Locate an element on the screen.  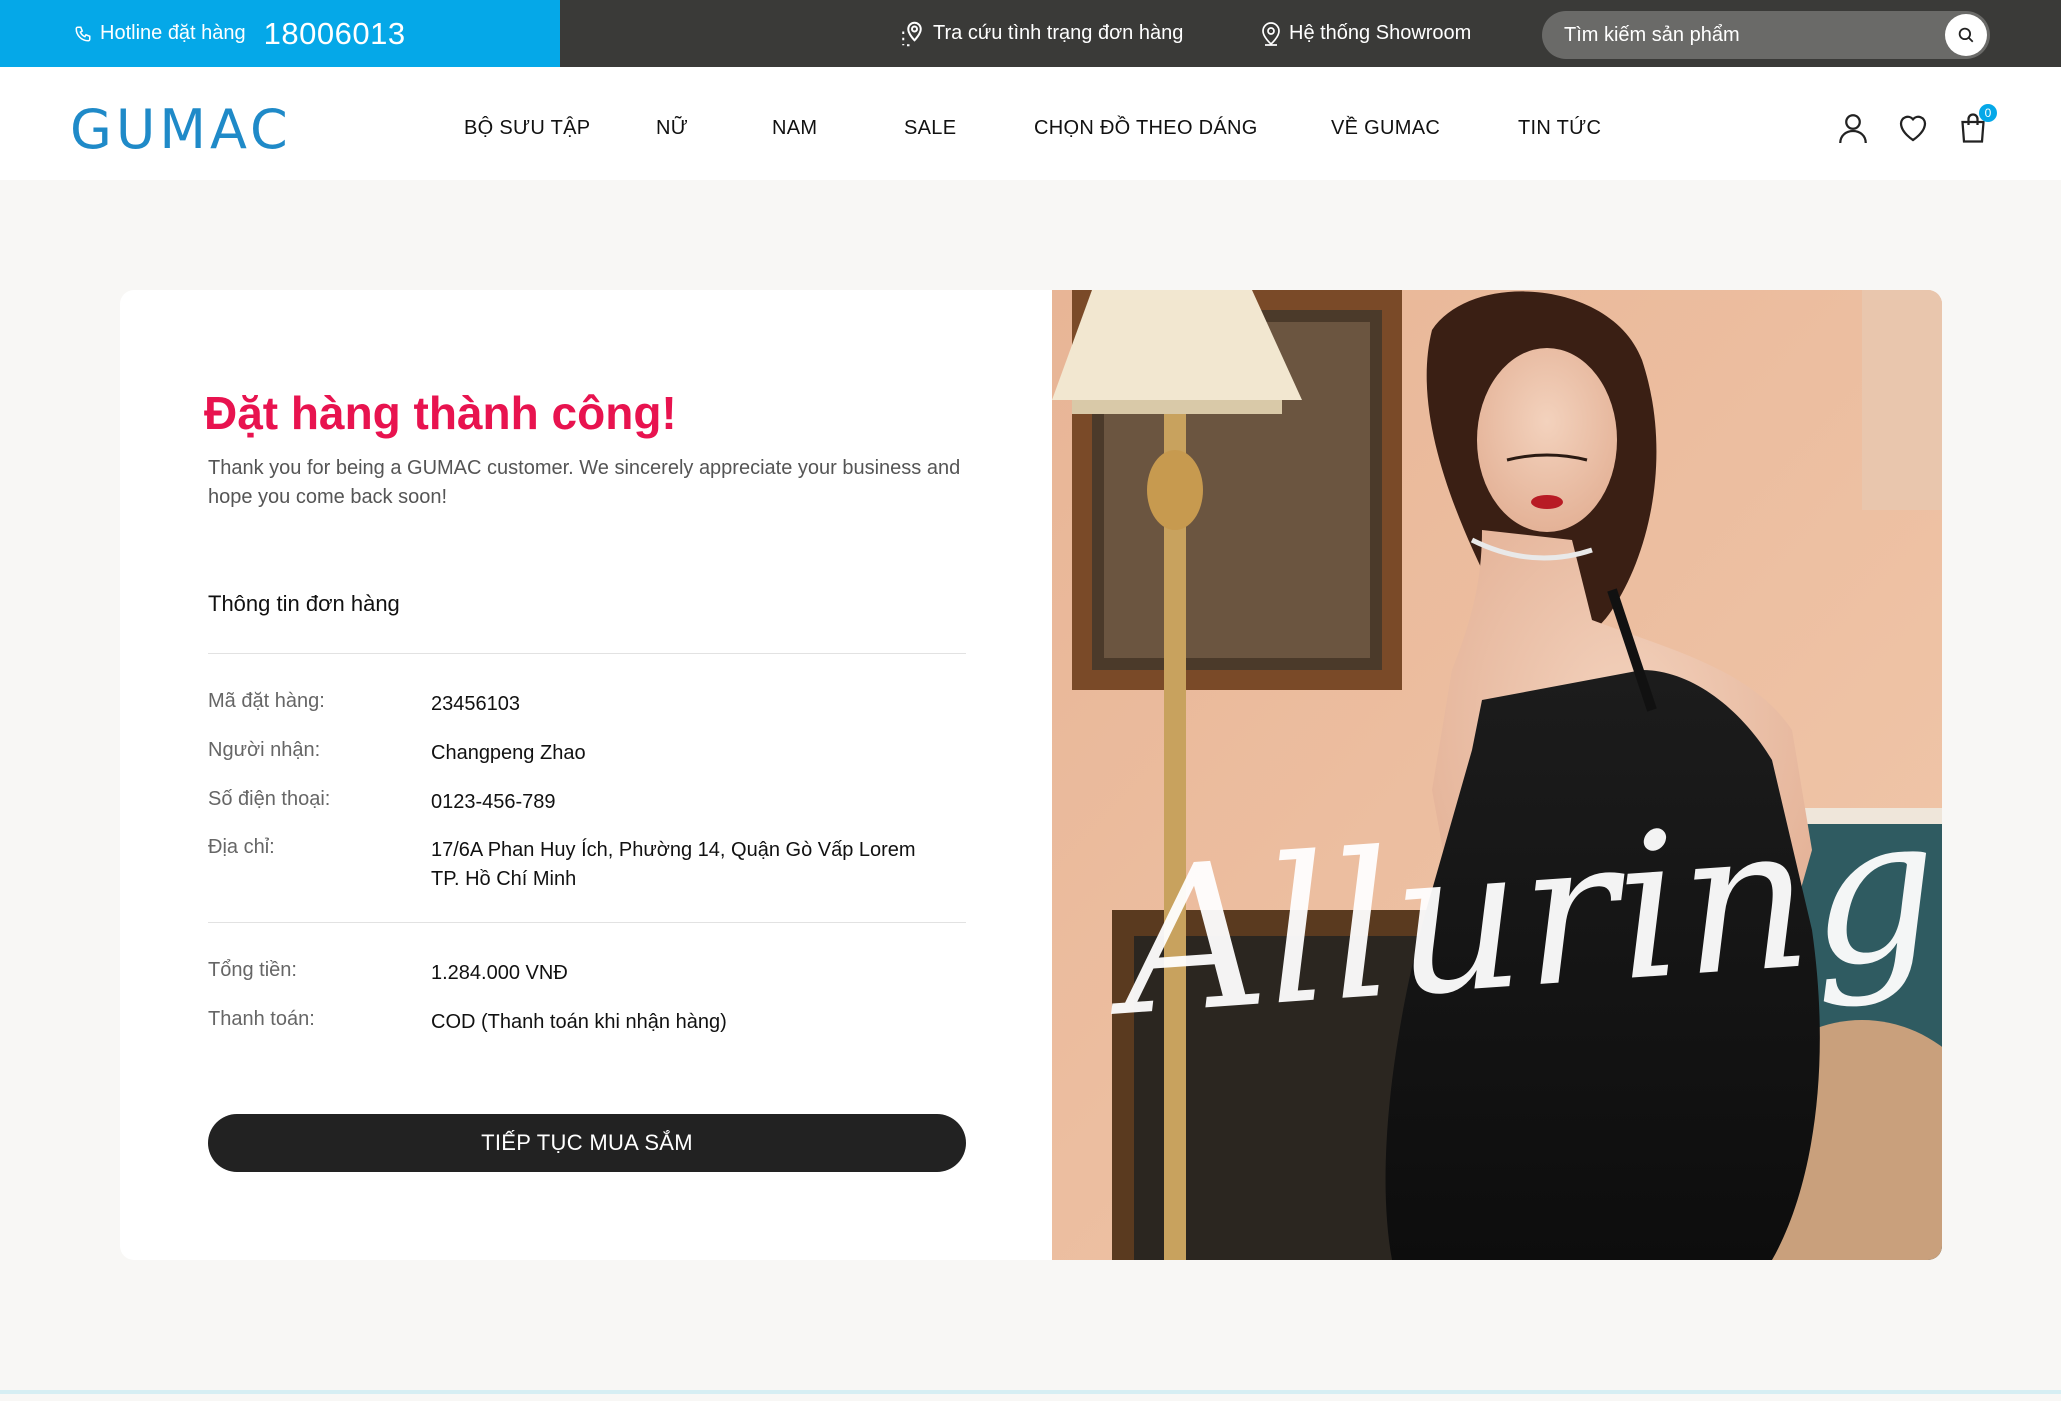
order-id-value: 23456103 is located at coordinates (475, 704).